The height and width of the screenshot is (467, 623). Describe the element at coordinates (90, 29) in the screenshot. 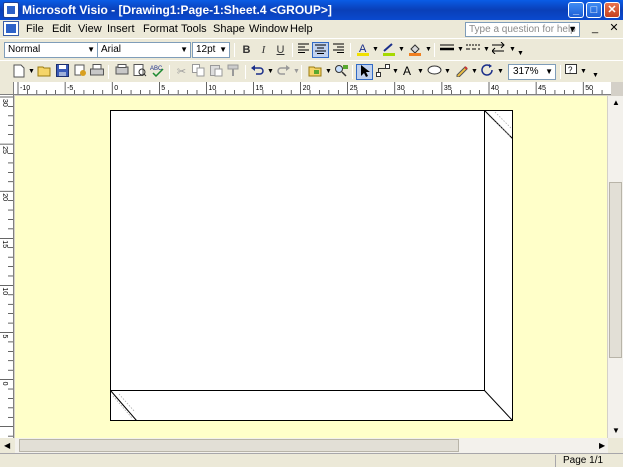

I see `menu-view: View` at that location.